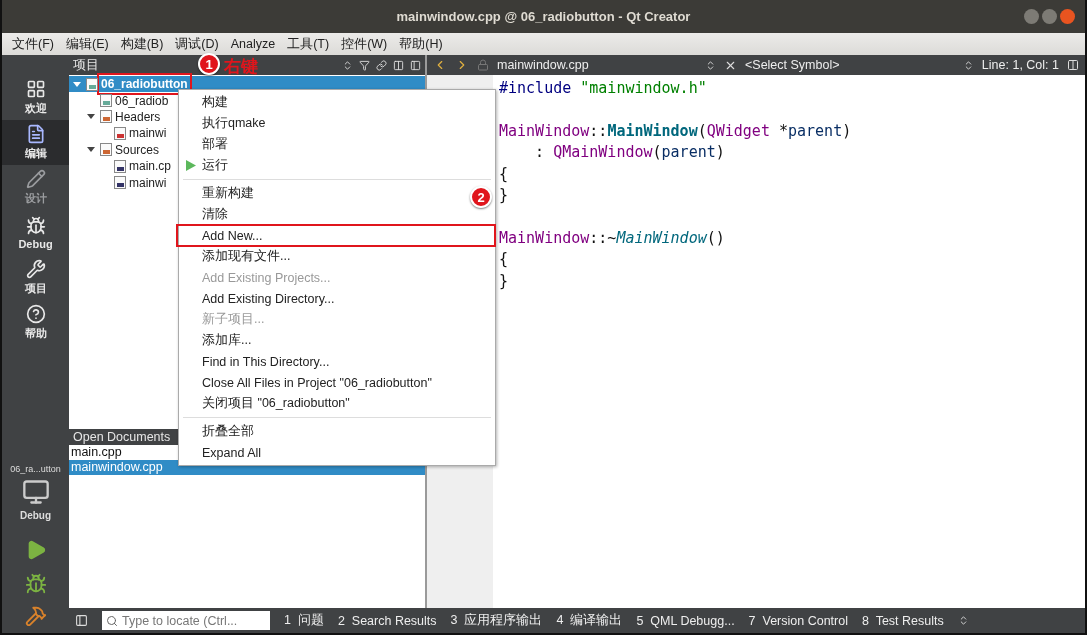 The width and height of the screenshot is (1087, 635). What do you see at coordinates (543, 16) in the screenshot?
I see `window-title: mainwindow.cpp @ 06_radiobutton - Qt Creator` at bounding box center [543, 16].